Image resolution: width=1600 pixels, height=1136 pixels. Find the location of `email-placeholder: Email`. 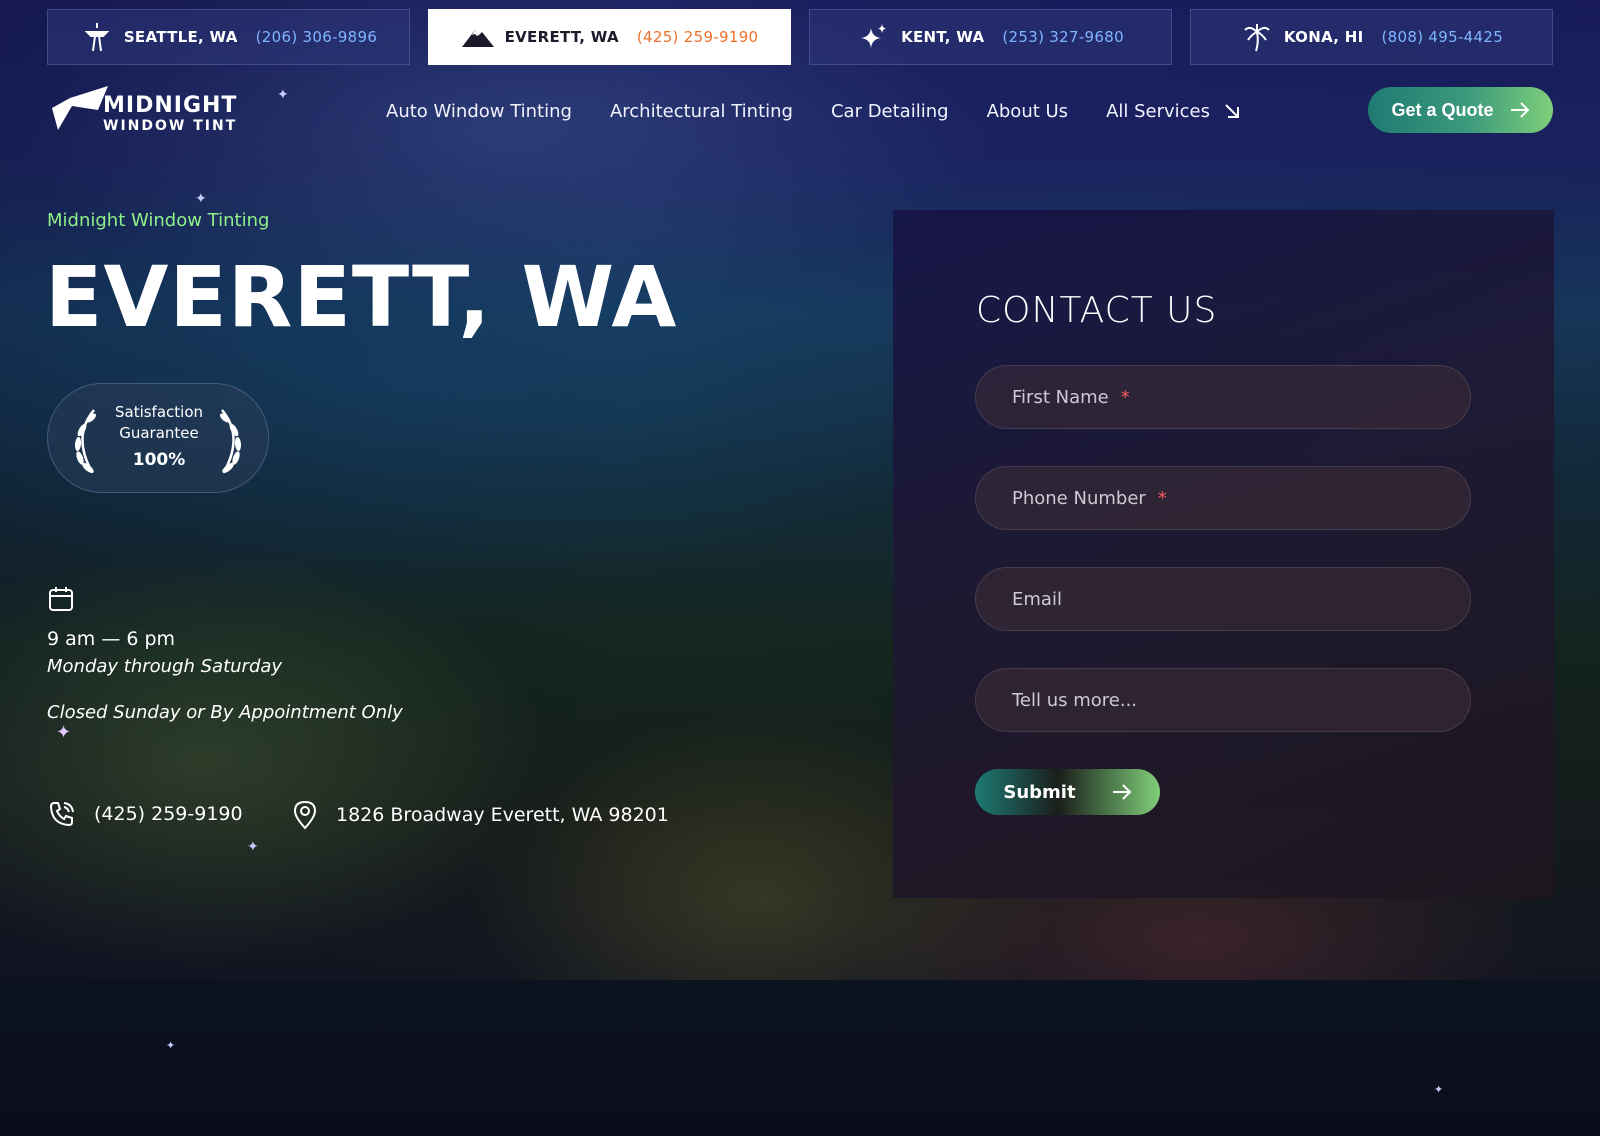

email-placeholder: Email is located at coordinates (1037, 599).